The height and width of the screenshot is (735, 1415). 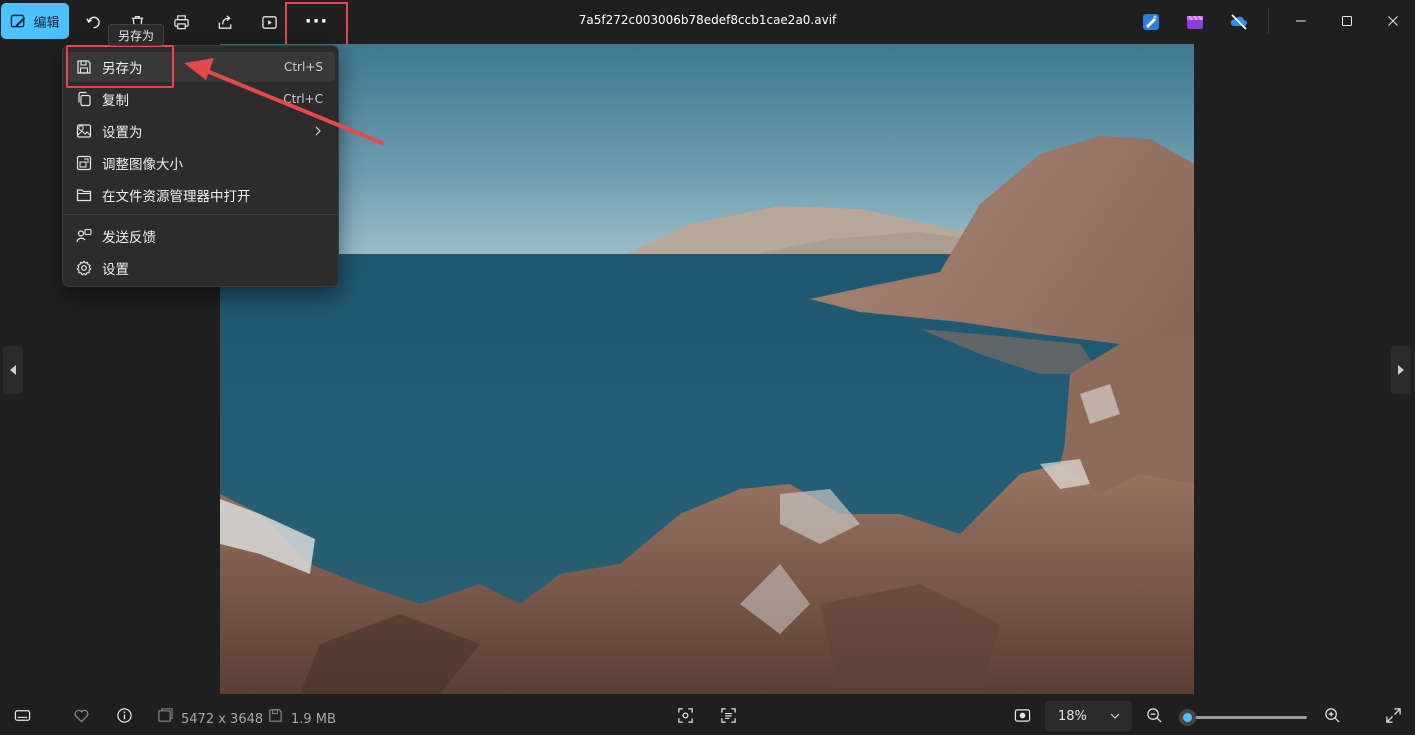 I want to click on visual-search-icon, so click(x=685, y=715).